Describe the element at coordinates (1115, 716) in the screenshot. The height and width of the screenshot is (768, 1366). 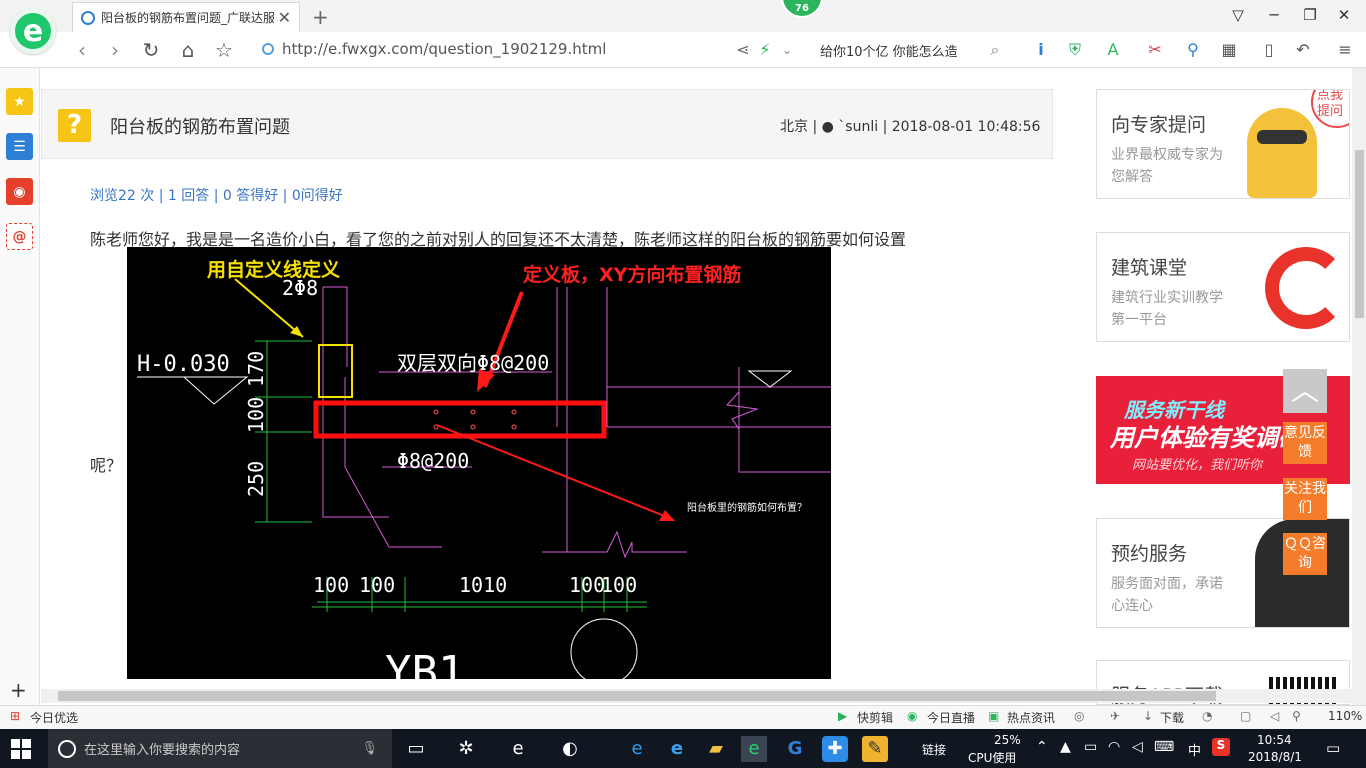
I see `pin-icon: ✈` at that location.